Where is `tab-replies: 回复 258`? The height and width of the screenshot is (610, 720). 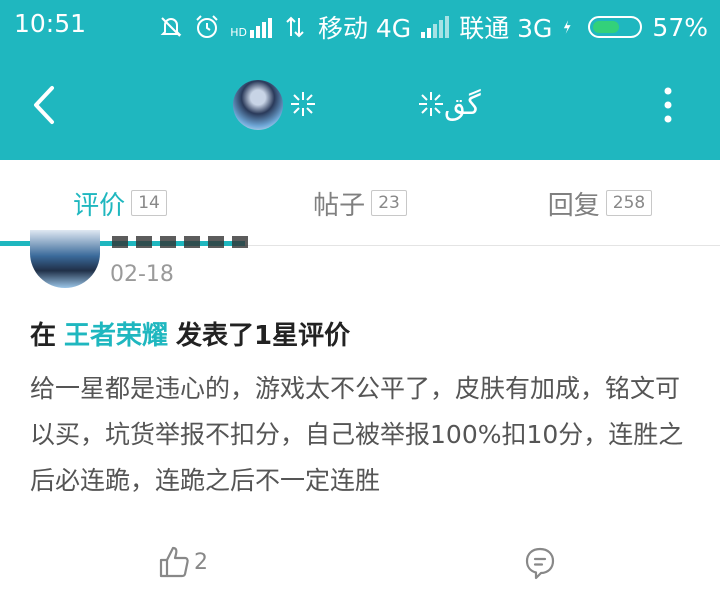
tab-replies: 回复 258 is located at coordinates (600, 203).